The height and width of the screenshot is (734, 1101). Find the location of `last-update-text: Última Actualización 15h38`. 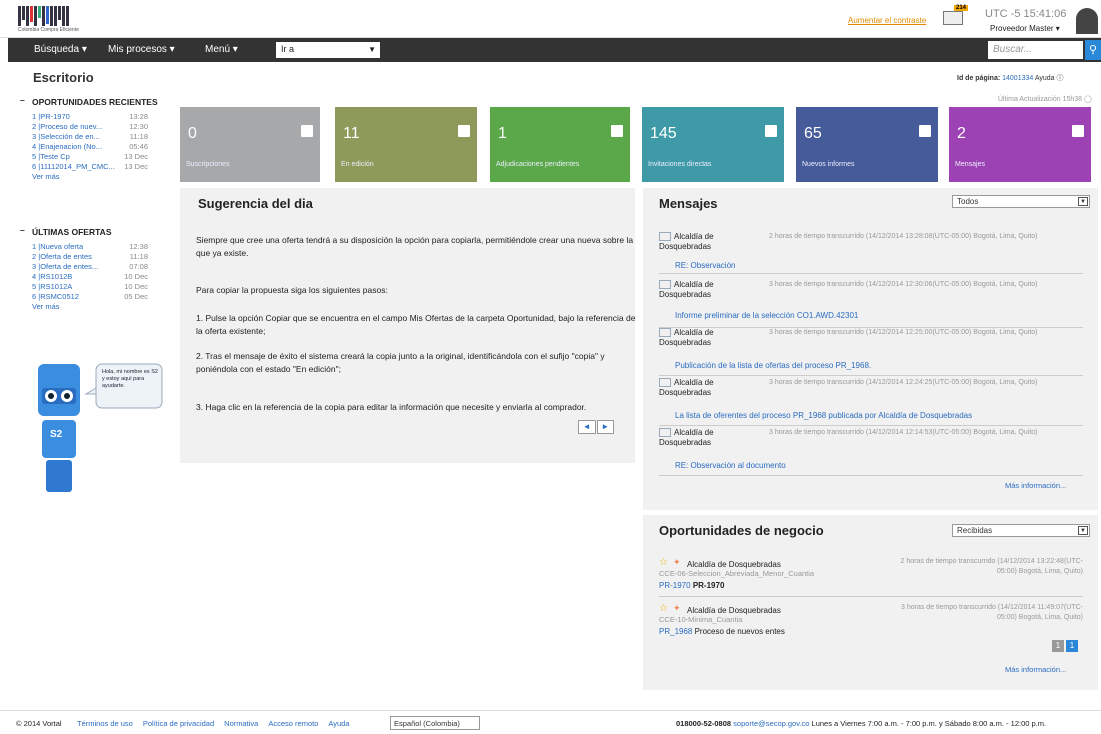

last-update-text: Última Actualización 15h38 is located at coordinates (1040, 99).